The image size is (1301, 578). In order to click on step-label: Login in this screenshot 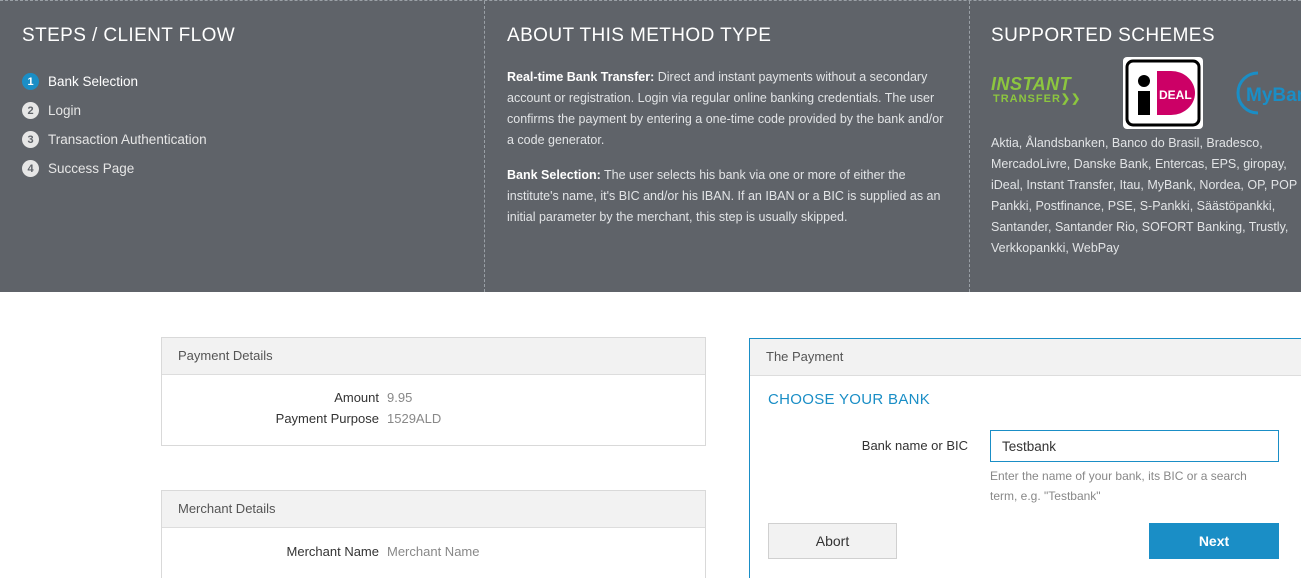, I will do `click(65, 110)`.